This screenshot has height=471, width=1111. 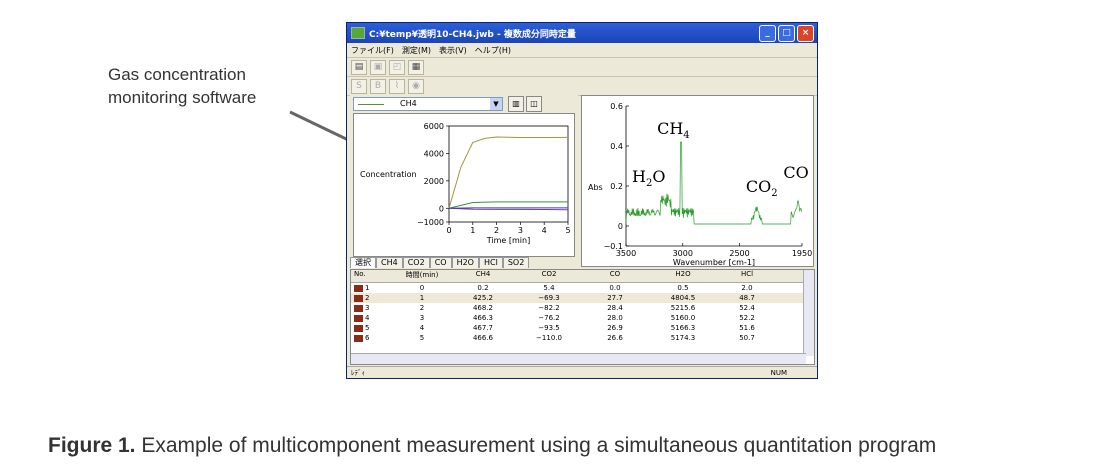 I want to click on table-cell: 5215.6, so click(x=683, y=308).